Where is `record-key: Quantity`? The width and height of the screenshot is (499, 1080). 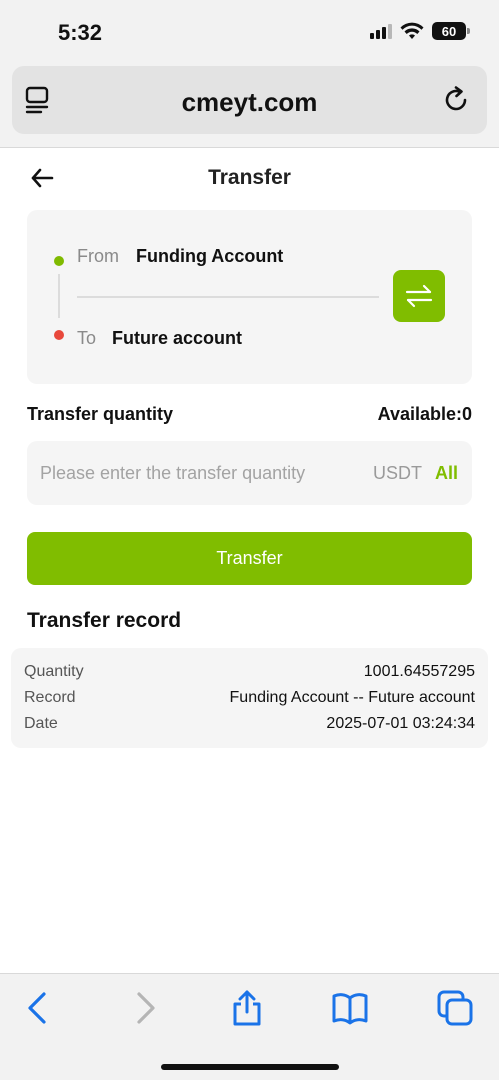
record-key: Quantity is located at coordinates (54, 671).